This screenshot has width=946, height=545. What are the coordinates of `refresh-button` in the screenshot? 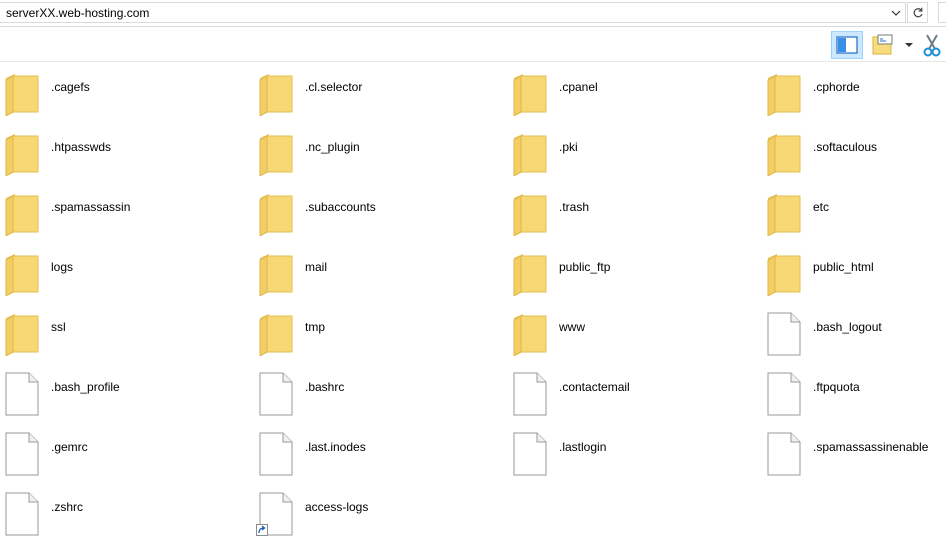 It's located at (917, 12).